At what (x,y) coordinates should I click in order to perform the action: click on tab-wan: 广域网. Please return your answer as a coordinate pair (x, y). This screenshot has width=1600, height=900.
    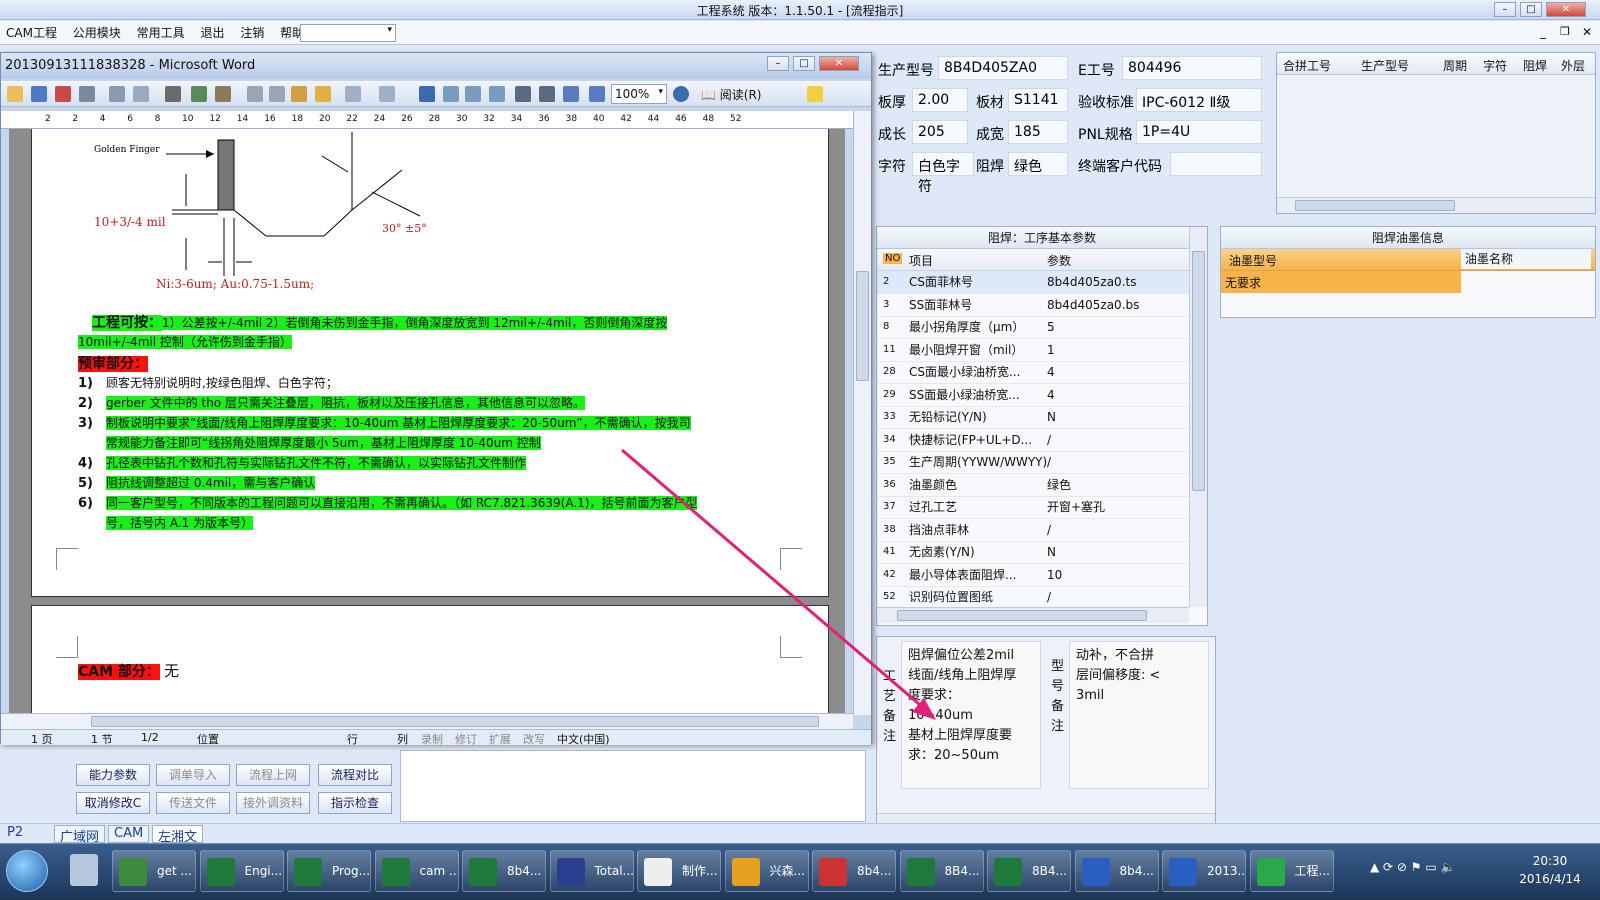
    Looking at the image, I should click on (80, 835).